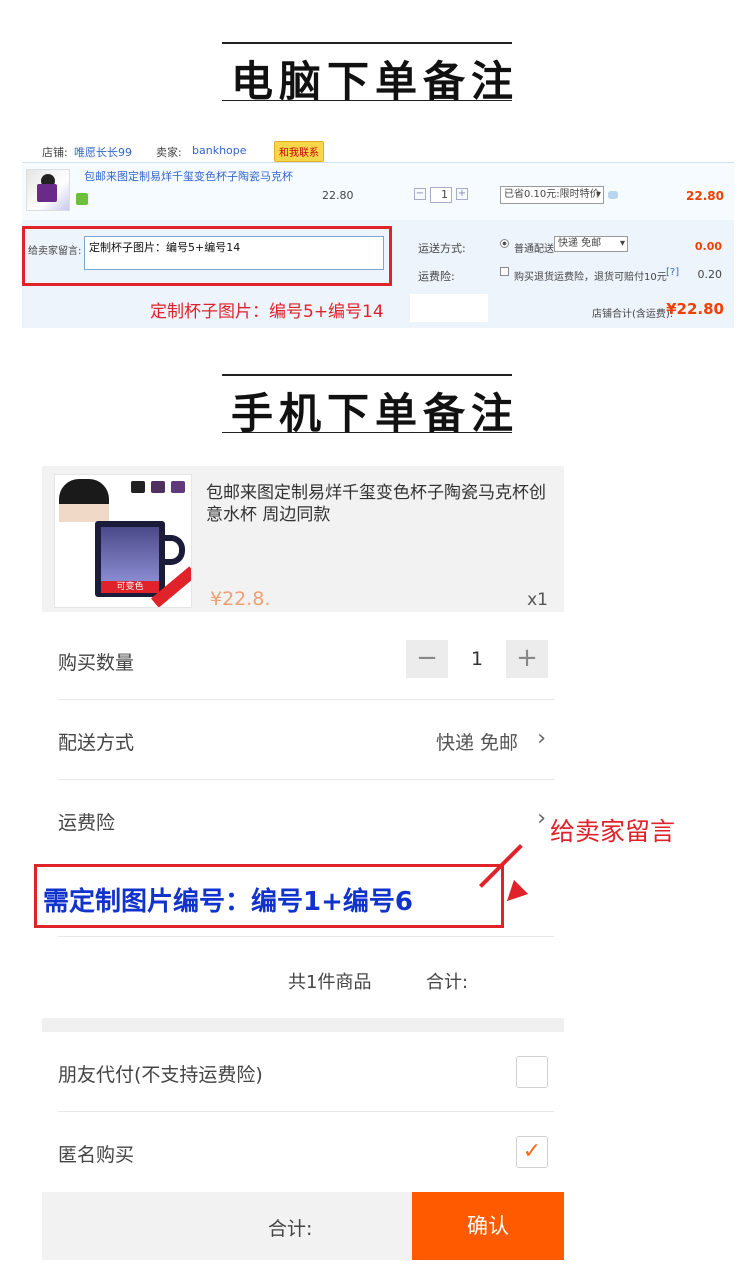 Image resolution: width=750 pixels, height=1287 pixels. What do you see at coordinates (613, 831) in the screenshot?
I see `seller-note-tip: 给卖家留言` at bounding box center [613, 831].